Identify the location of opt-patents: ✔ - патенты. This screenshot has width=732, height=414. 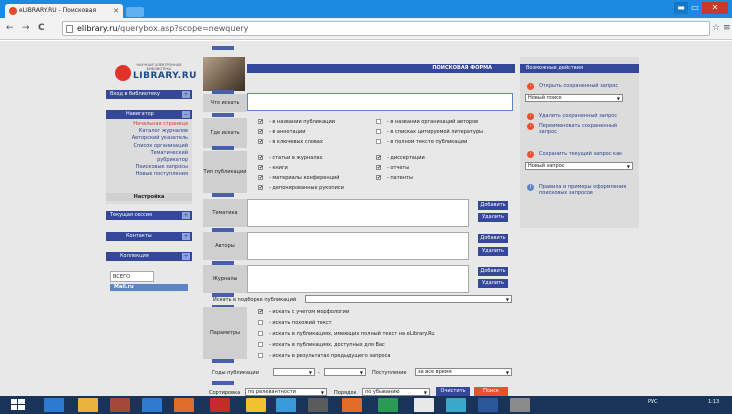
(394, 178).